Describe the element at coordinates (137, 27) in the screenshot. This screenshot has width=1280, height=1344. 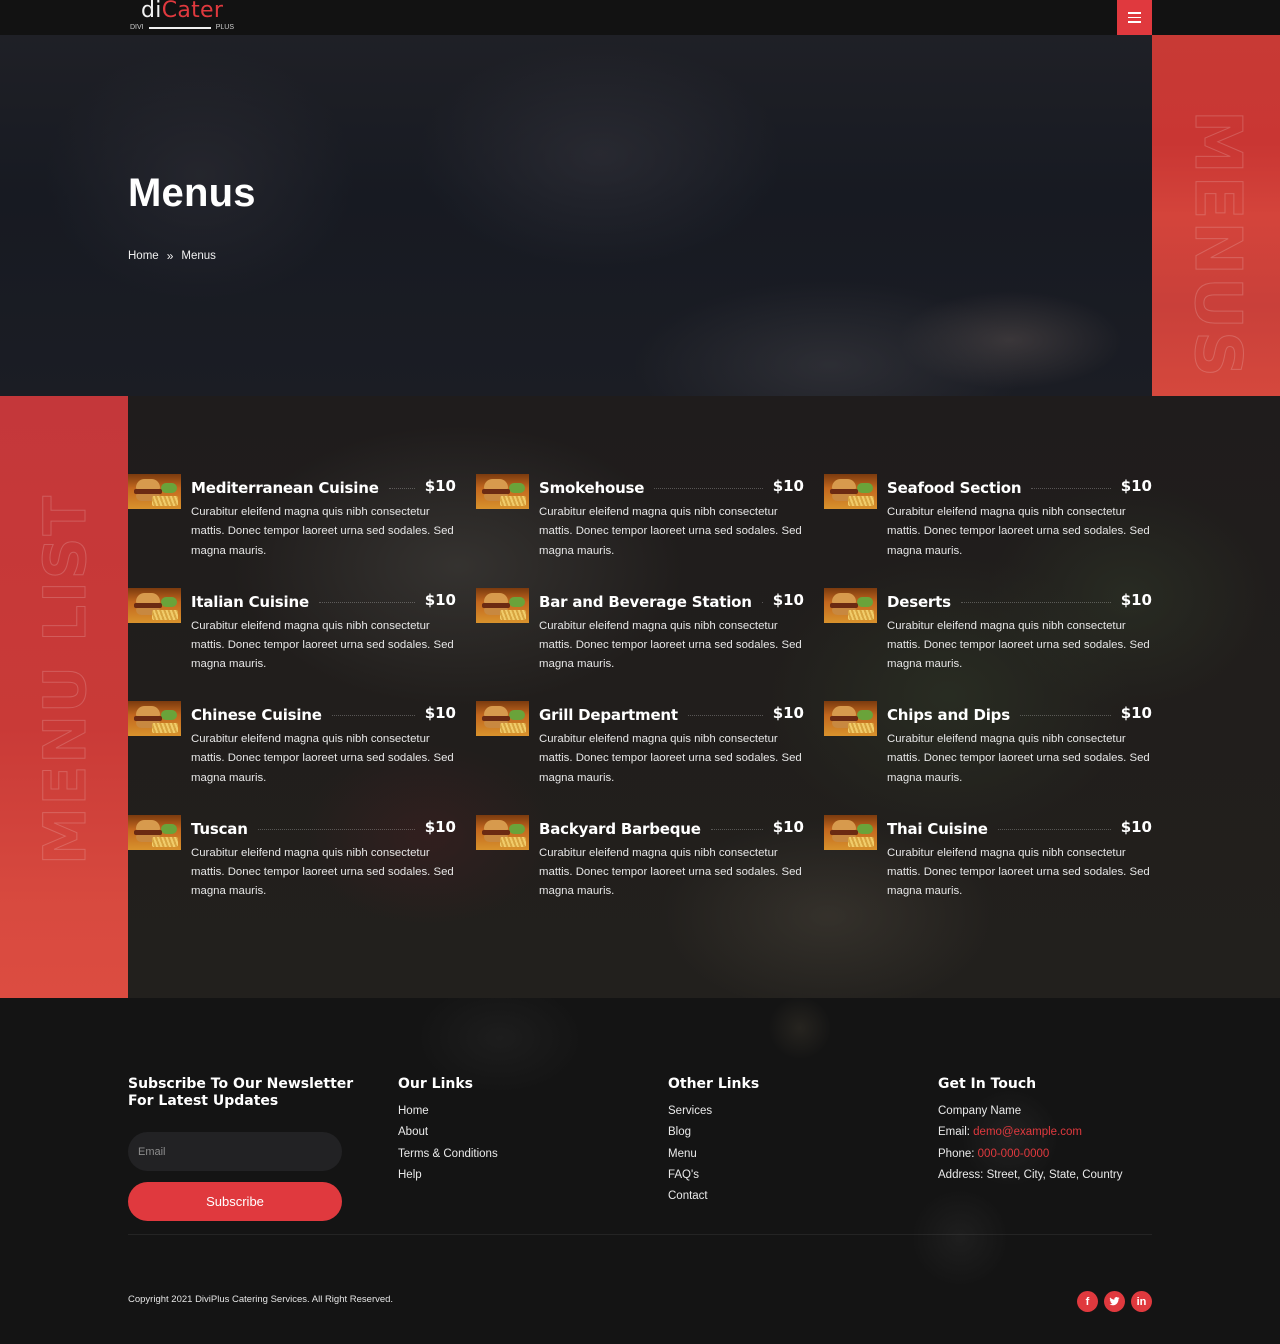
I see `logo-sub-left: DIVI` at that location.